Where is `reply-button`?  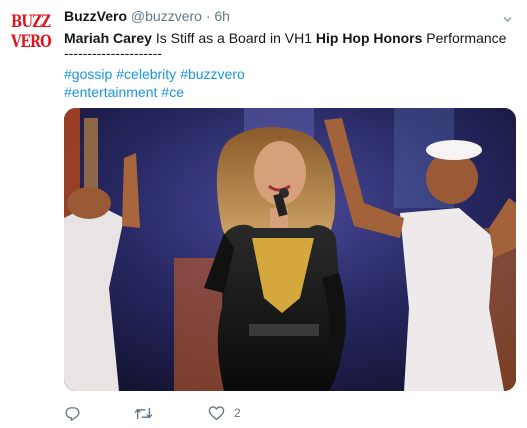
reply-button is located at coordinates (72, 413).